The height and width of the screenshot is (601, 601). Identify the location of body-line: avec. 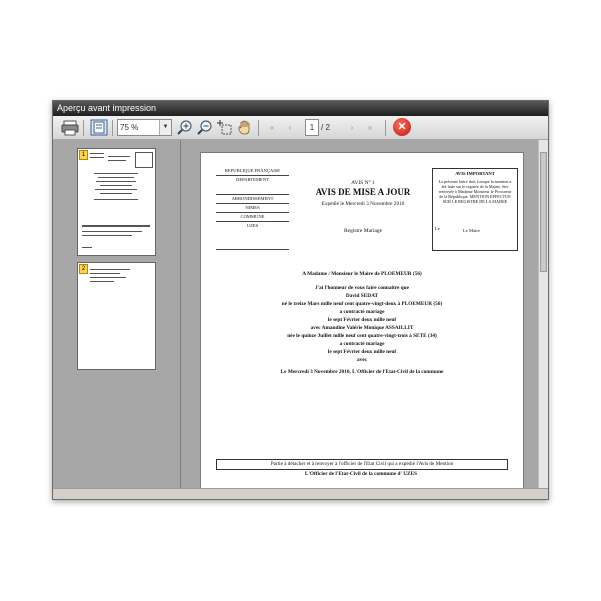
(362, 360).